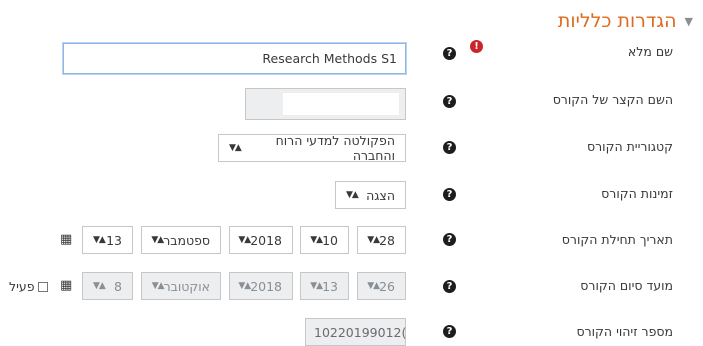 The image size is (703, 346). What do you see at coordinates (630, 146) in the screenshot?
I see `category-label: קטגוריית הקורס` at bounding box center [630, 146].